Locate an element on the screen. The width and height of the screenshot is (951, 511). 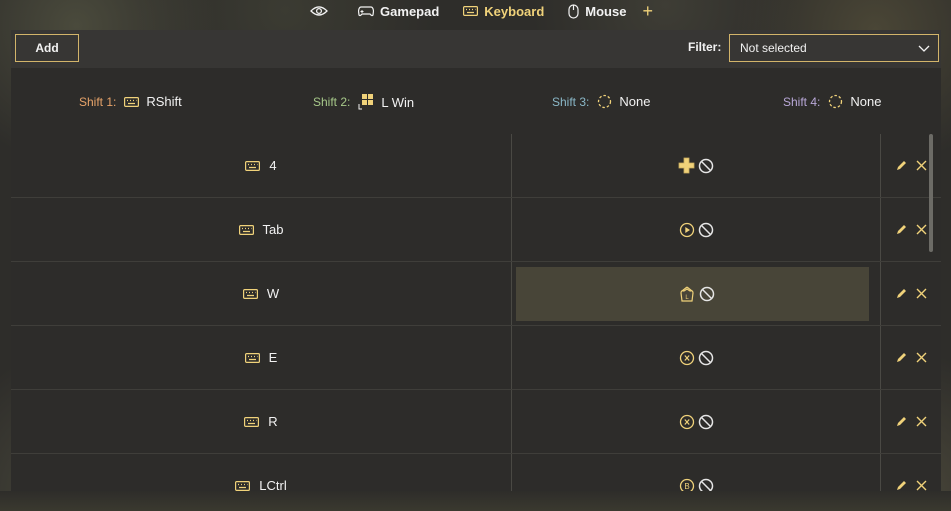
tab-keyboard: Keyboard is located at coordinates (503, 11).